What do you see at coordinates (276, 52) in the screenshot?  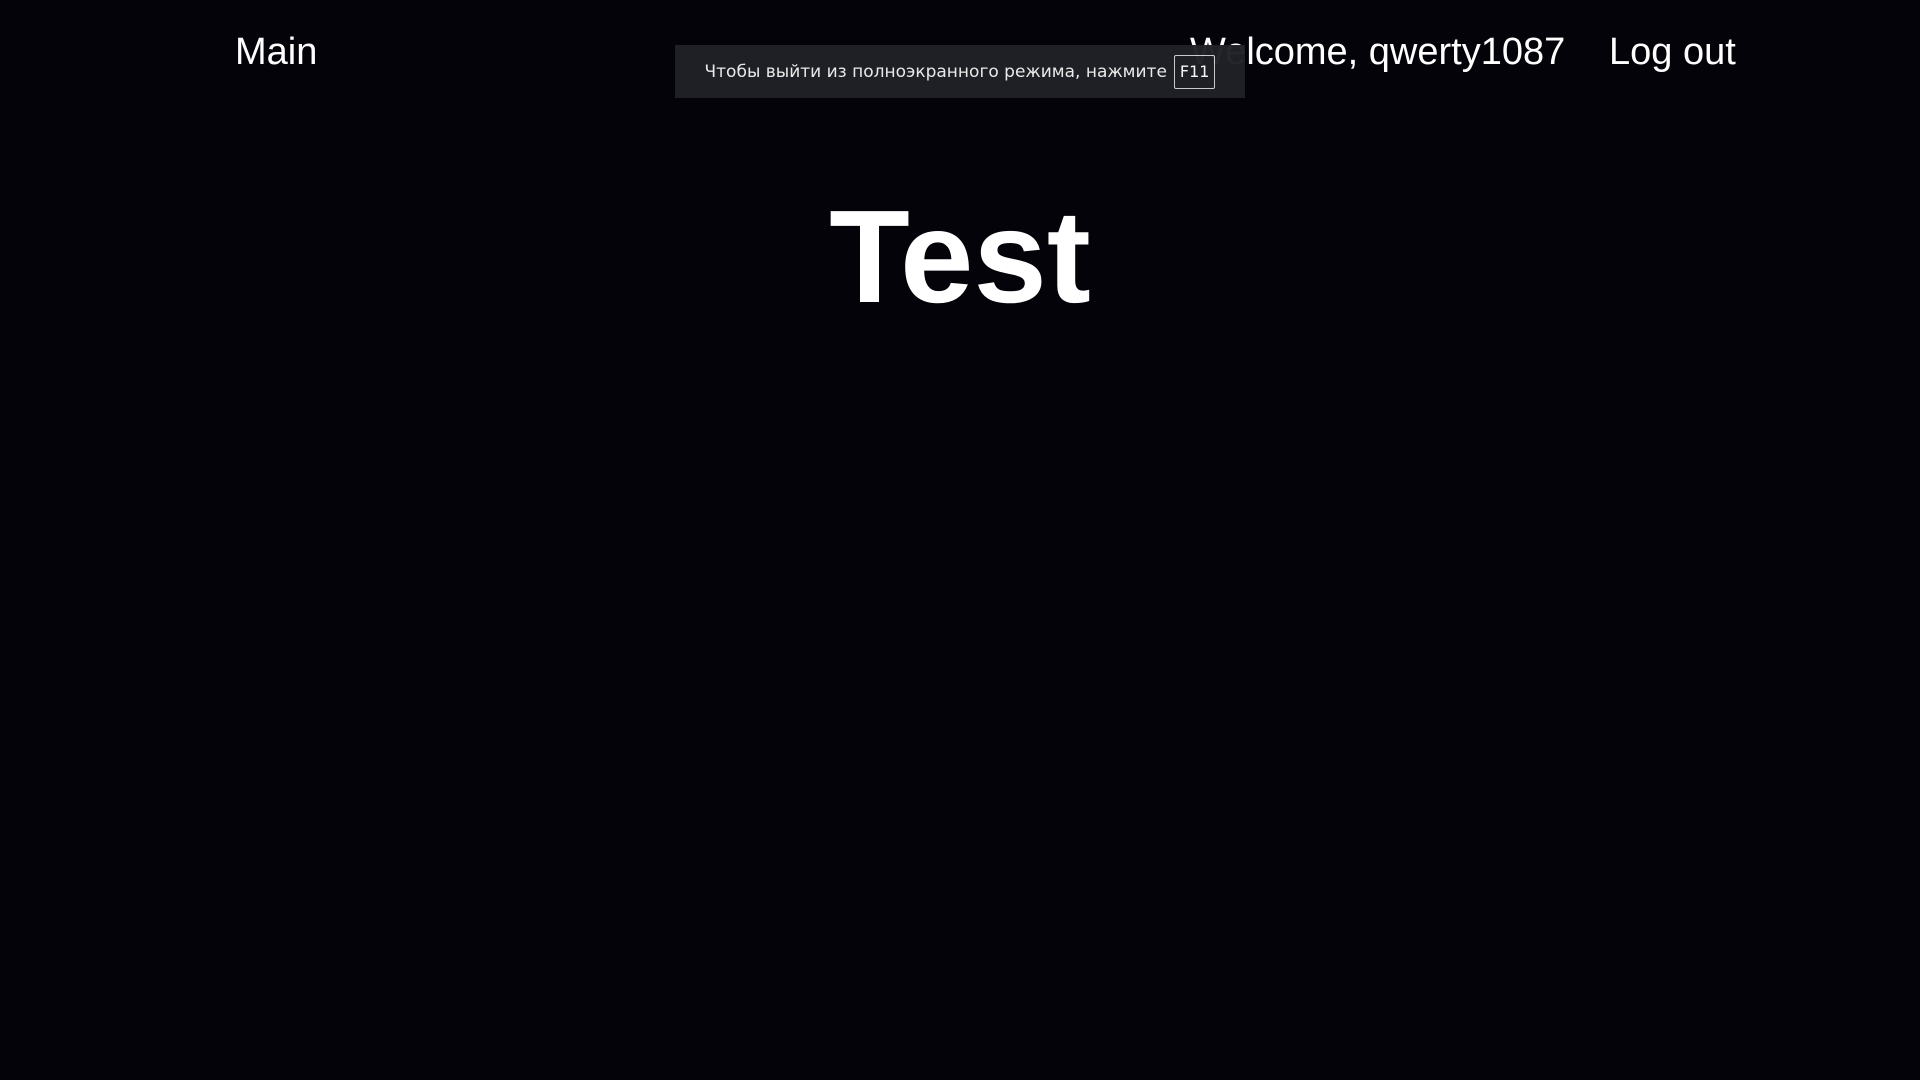 I see `main-link: Main` at bounding box center [276, 52].